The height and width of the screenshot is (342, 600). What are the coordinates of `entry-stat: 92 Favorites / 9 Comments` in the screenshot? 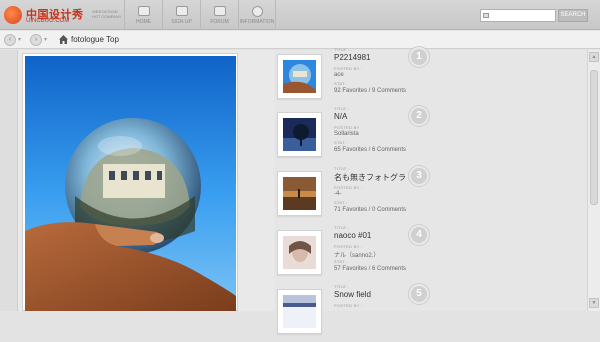 It's located at (370, 91).